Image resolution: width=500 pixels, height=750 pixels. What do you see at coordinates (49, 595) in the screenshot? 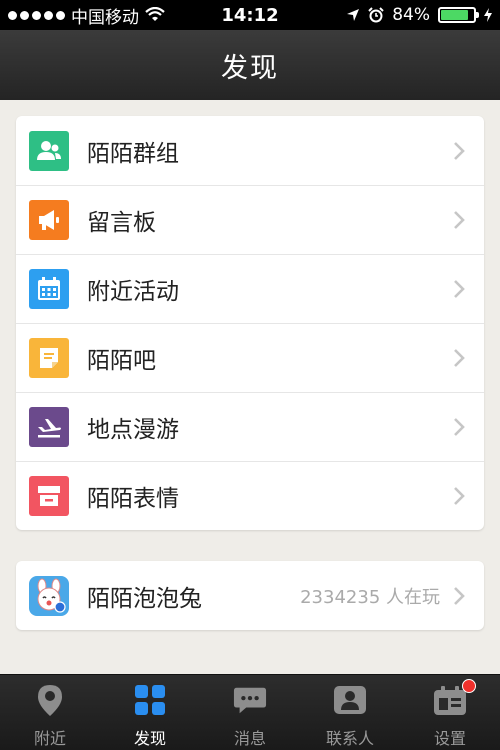
I see `bubble-rabbit-icon` at bounding box center [49, 595].